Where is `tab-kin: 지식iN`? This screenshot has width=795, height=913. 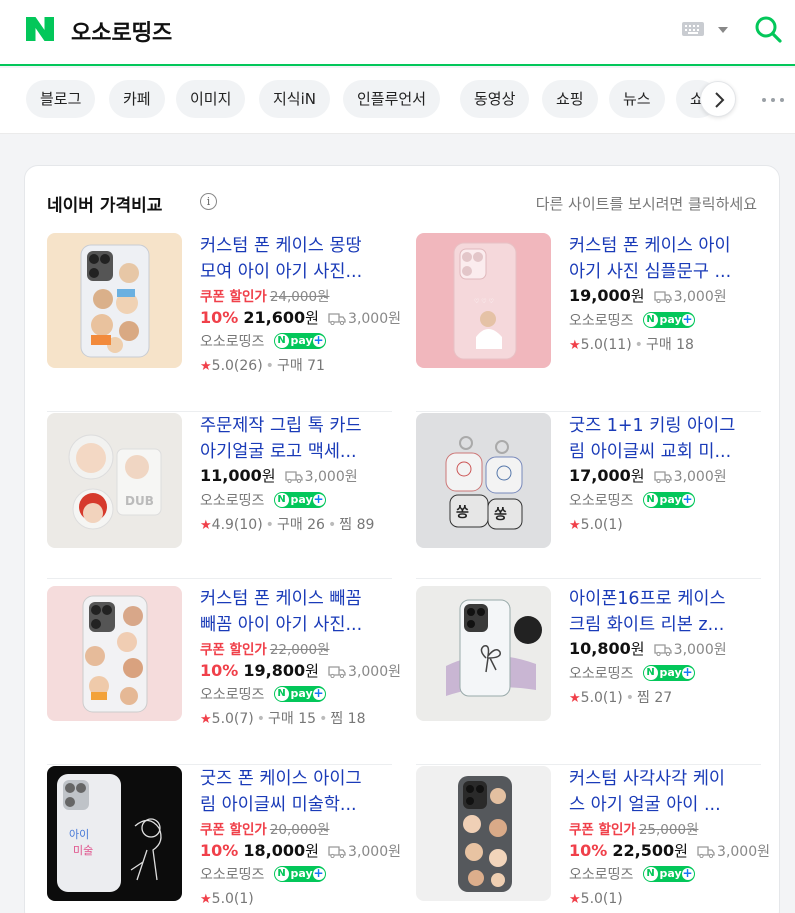 tab-kin: 지식iN is located at coordinates (294, 99).